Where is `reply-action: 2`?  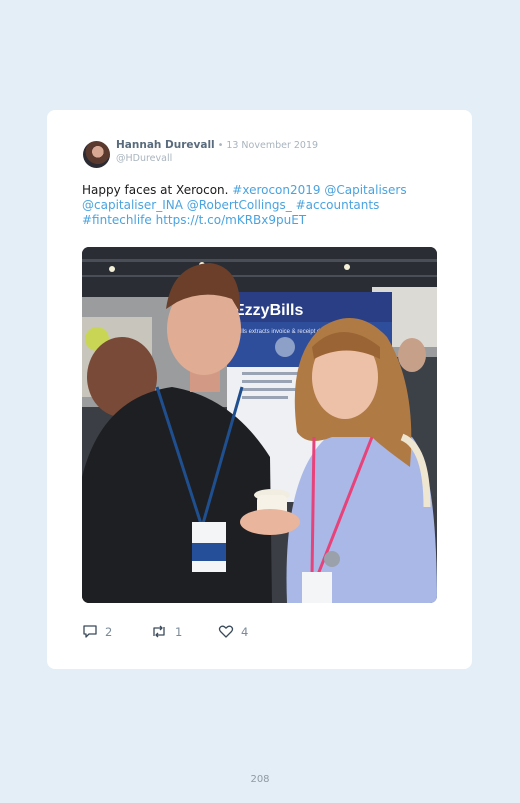
reply-action: 2 is located at coordinates (97, 631).